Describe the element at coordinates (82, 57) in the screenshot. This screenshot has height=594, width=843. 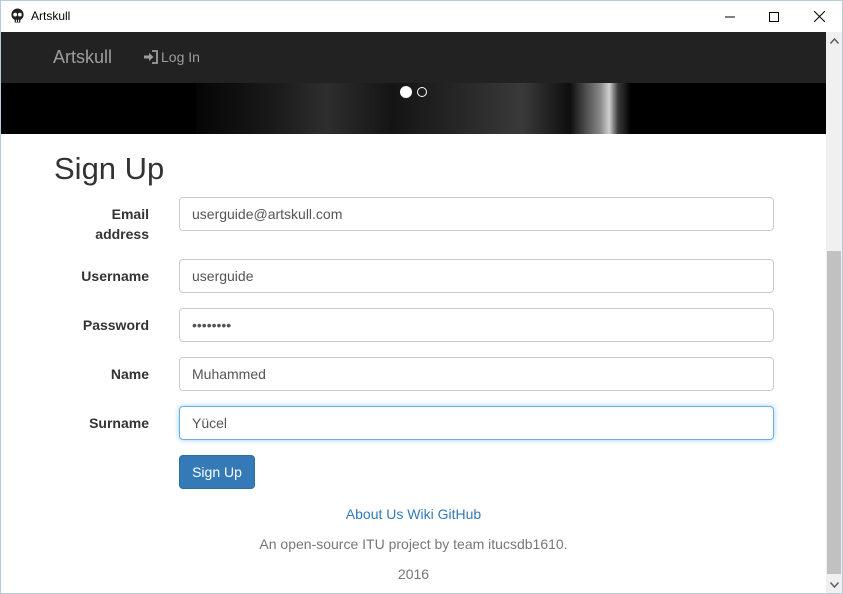
I see `navbar-brand: Artskull` at that location.